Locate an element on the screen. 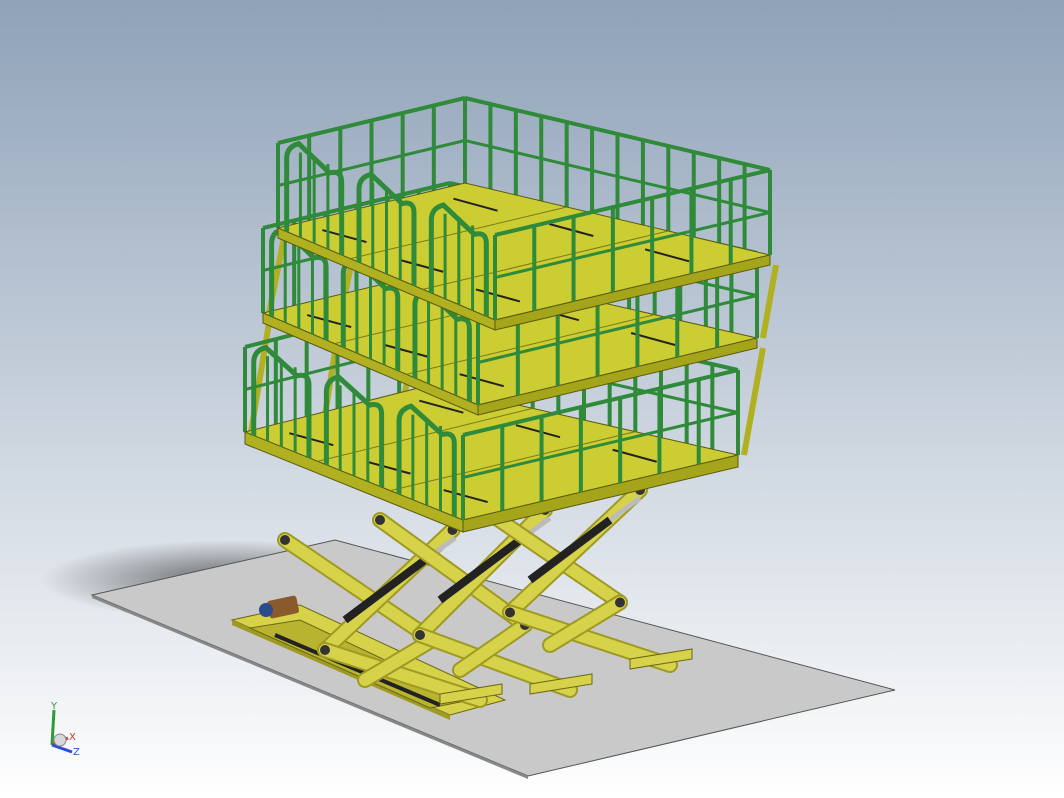 The image size is (1064, 798). triad-z-label: Z is located at coordinates (76, 752).